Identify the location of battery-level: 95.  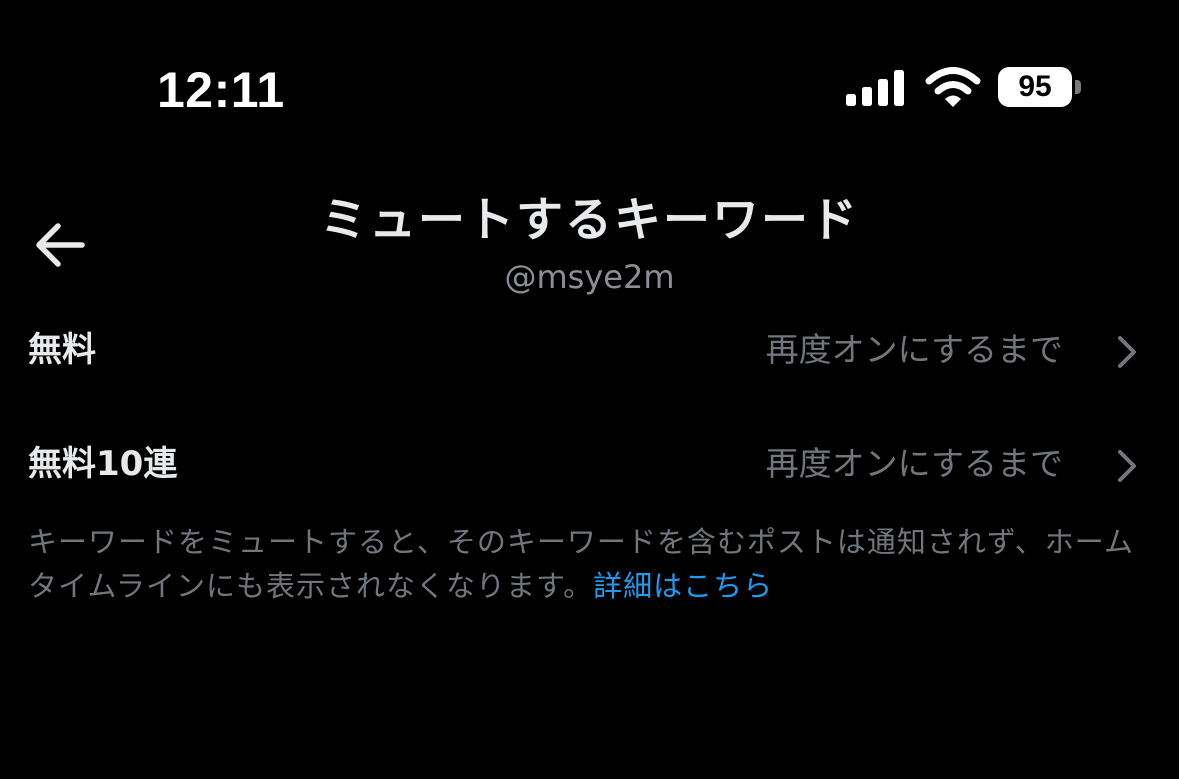
(1035, 86).